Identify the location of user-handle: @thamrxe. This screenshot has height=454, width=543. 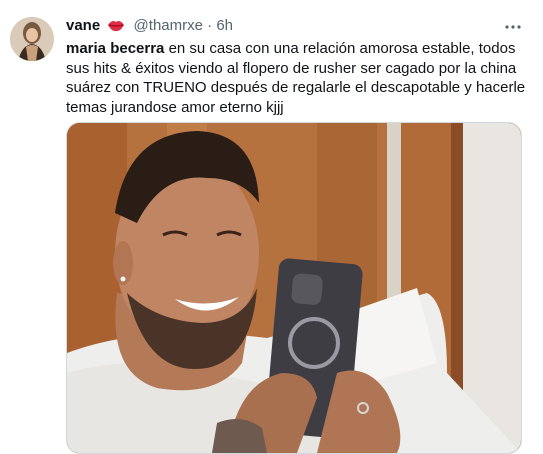
(168, 25).